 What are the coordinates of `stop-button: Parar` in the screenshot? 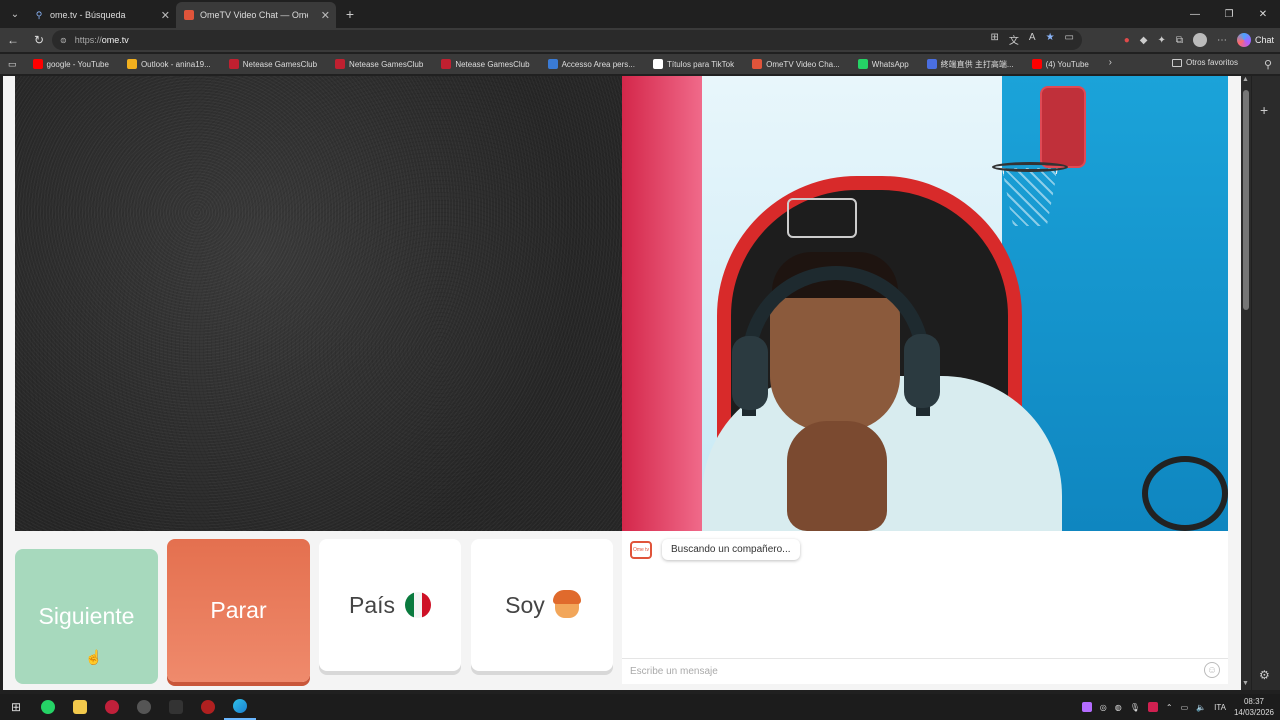 It's located at (238, 610).